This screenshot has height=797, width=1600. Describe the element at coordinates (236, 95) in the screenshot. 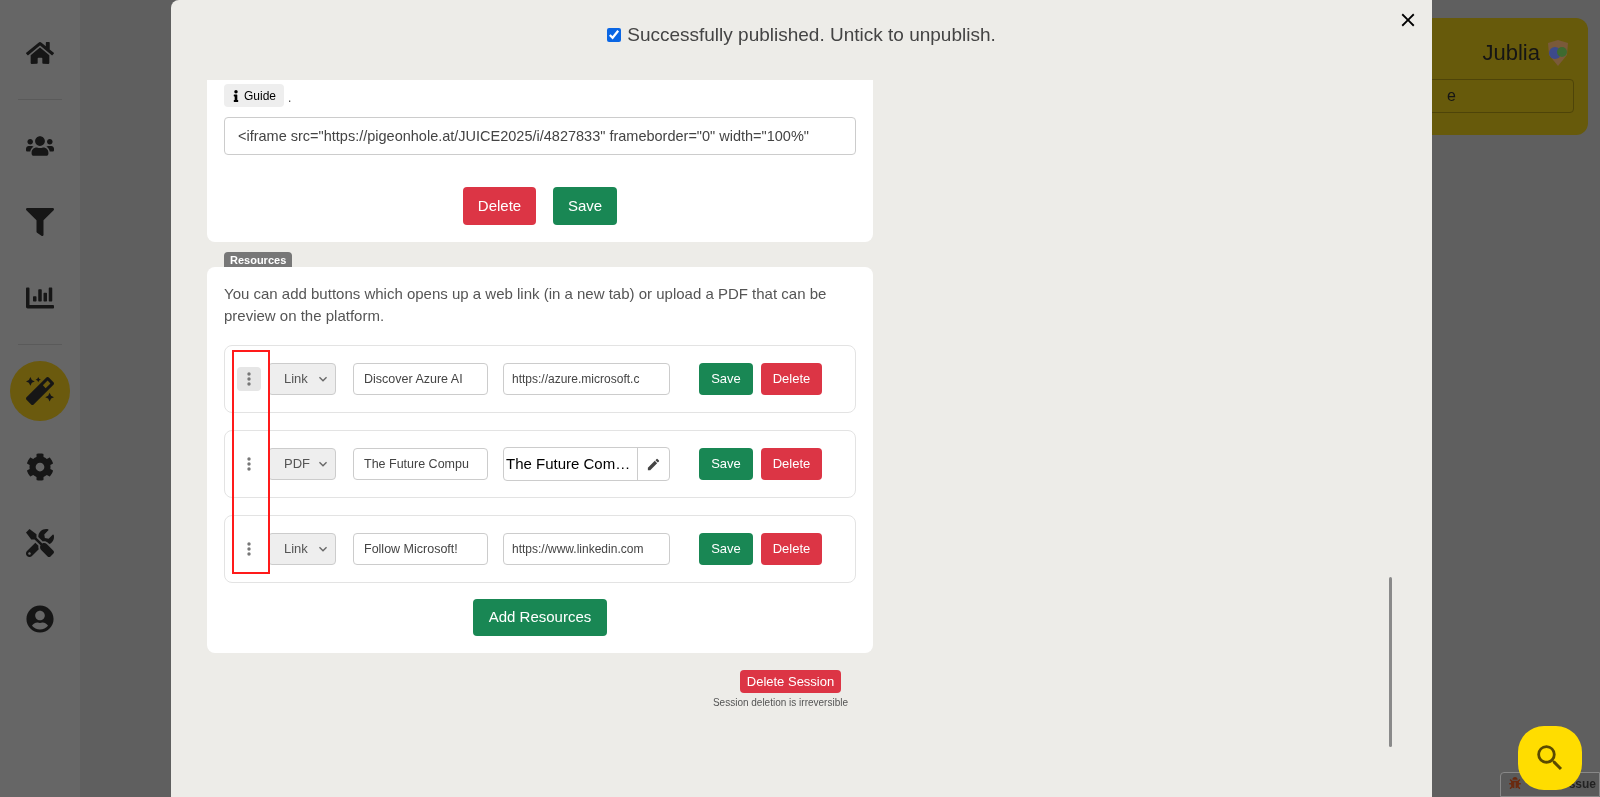

I see `info-icon` at that location.